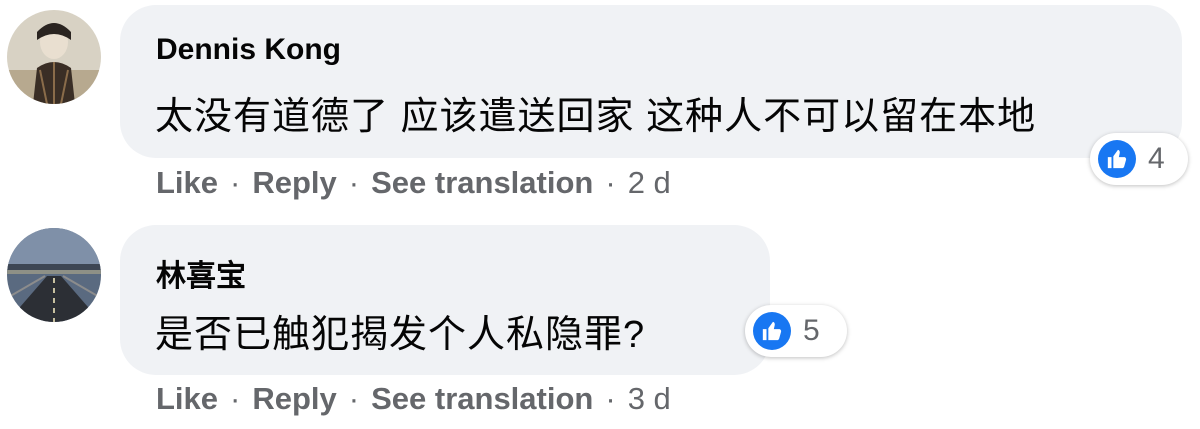 The image size is (1200, 429). I want to click on comment-timestamp: 3 d, so click(649, 399).